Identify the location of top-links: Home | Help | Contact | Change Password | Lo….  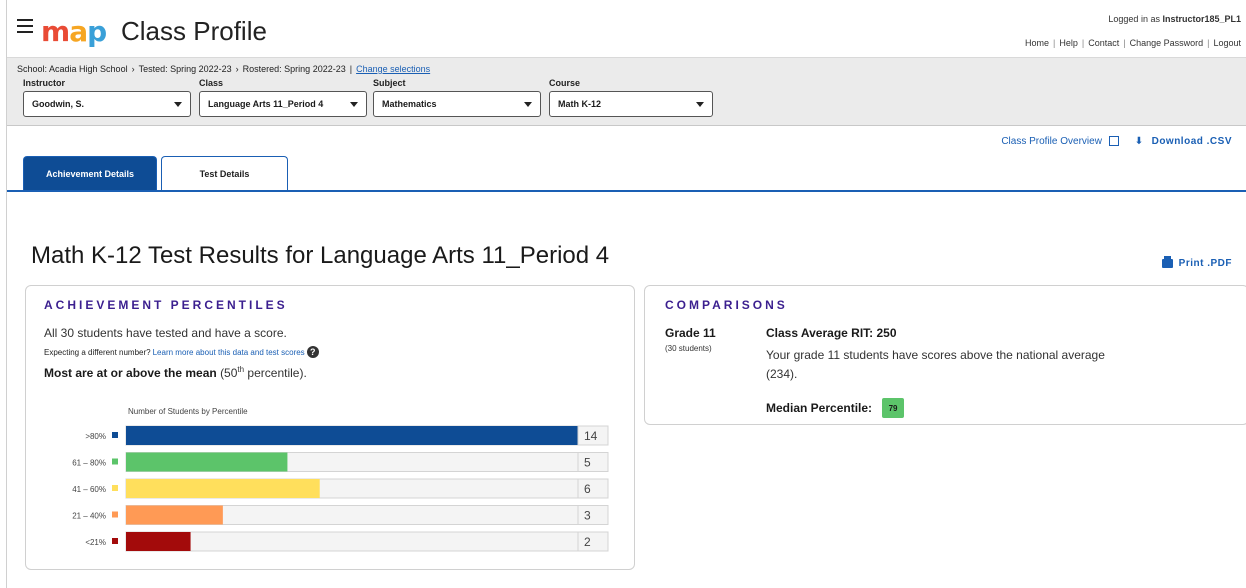
(1132, 43).